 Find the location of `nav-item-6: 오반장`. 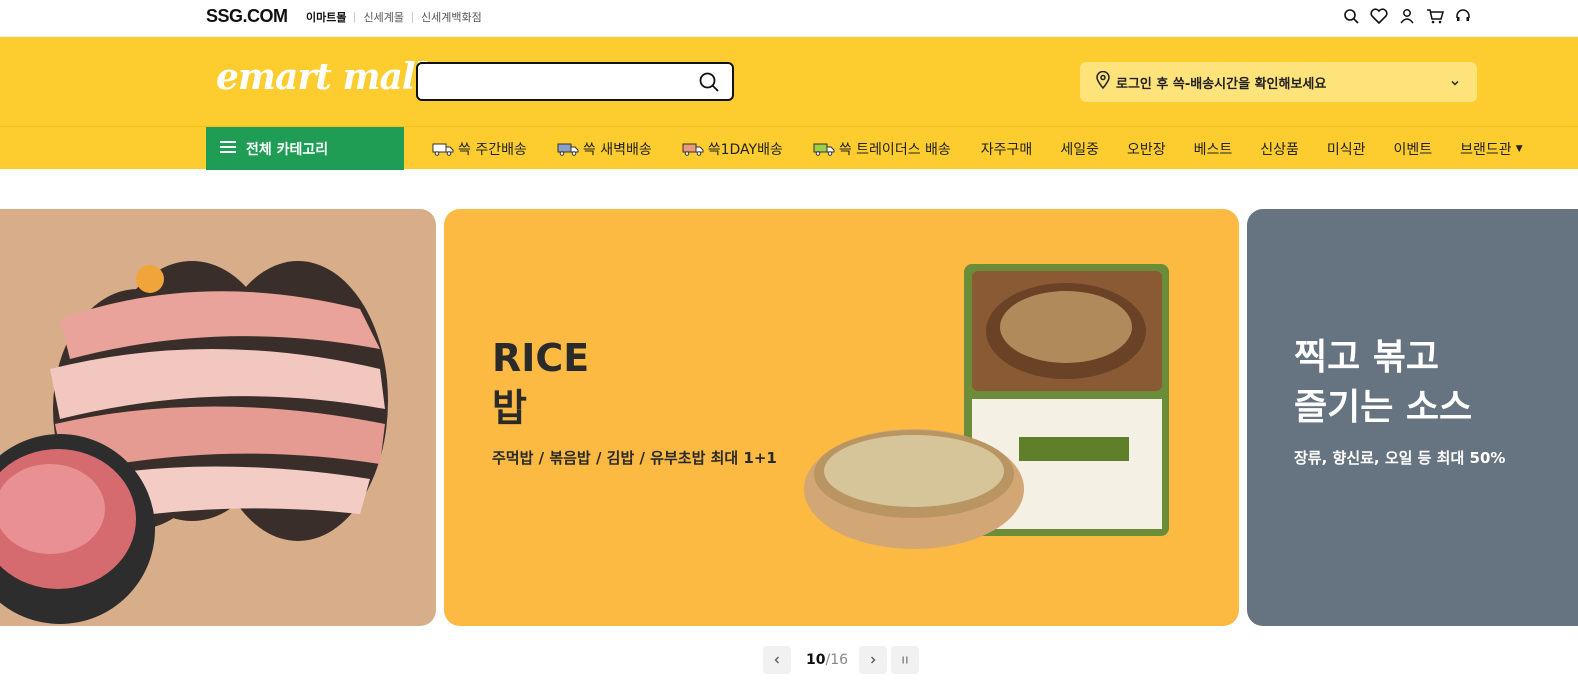

nav-item-6: 오반장 is located at coordinates (1146, 149).